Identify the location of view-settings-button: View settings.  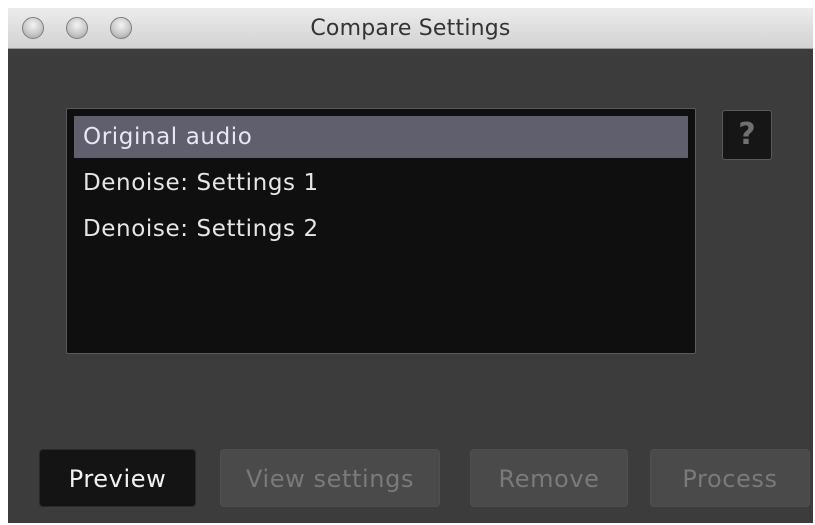
(330, 478).